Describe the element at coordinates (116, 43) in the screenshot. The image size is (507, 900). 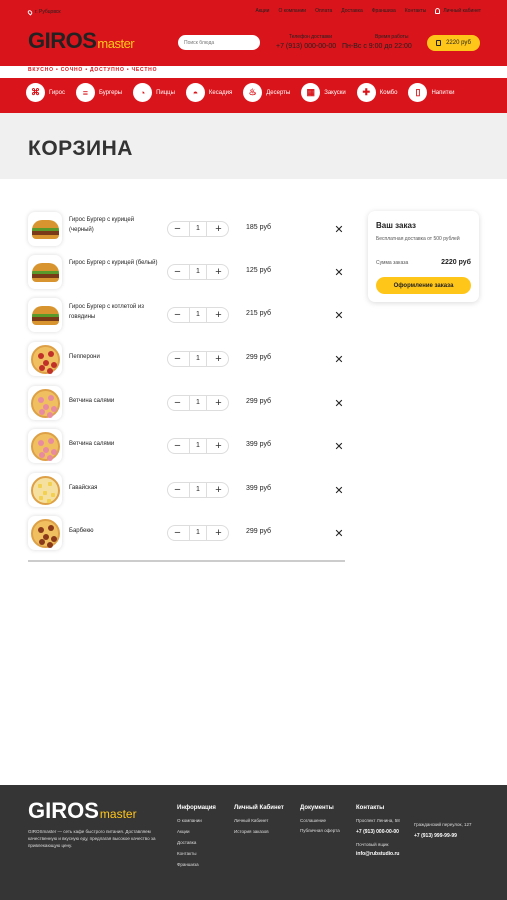
I see `logo-sub: master` at that location.